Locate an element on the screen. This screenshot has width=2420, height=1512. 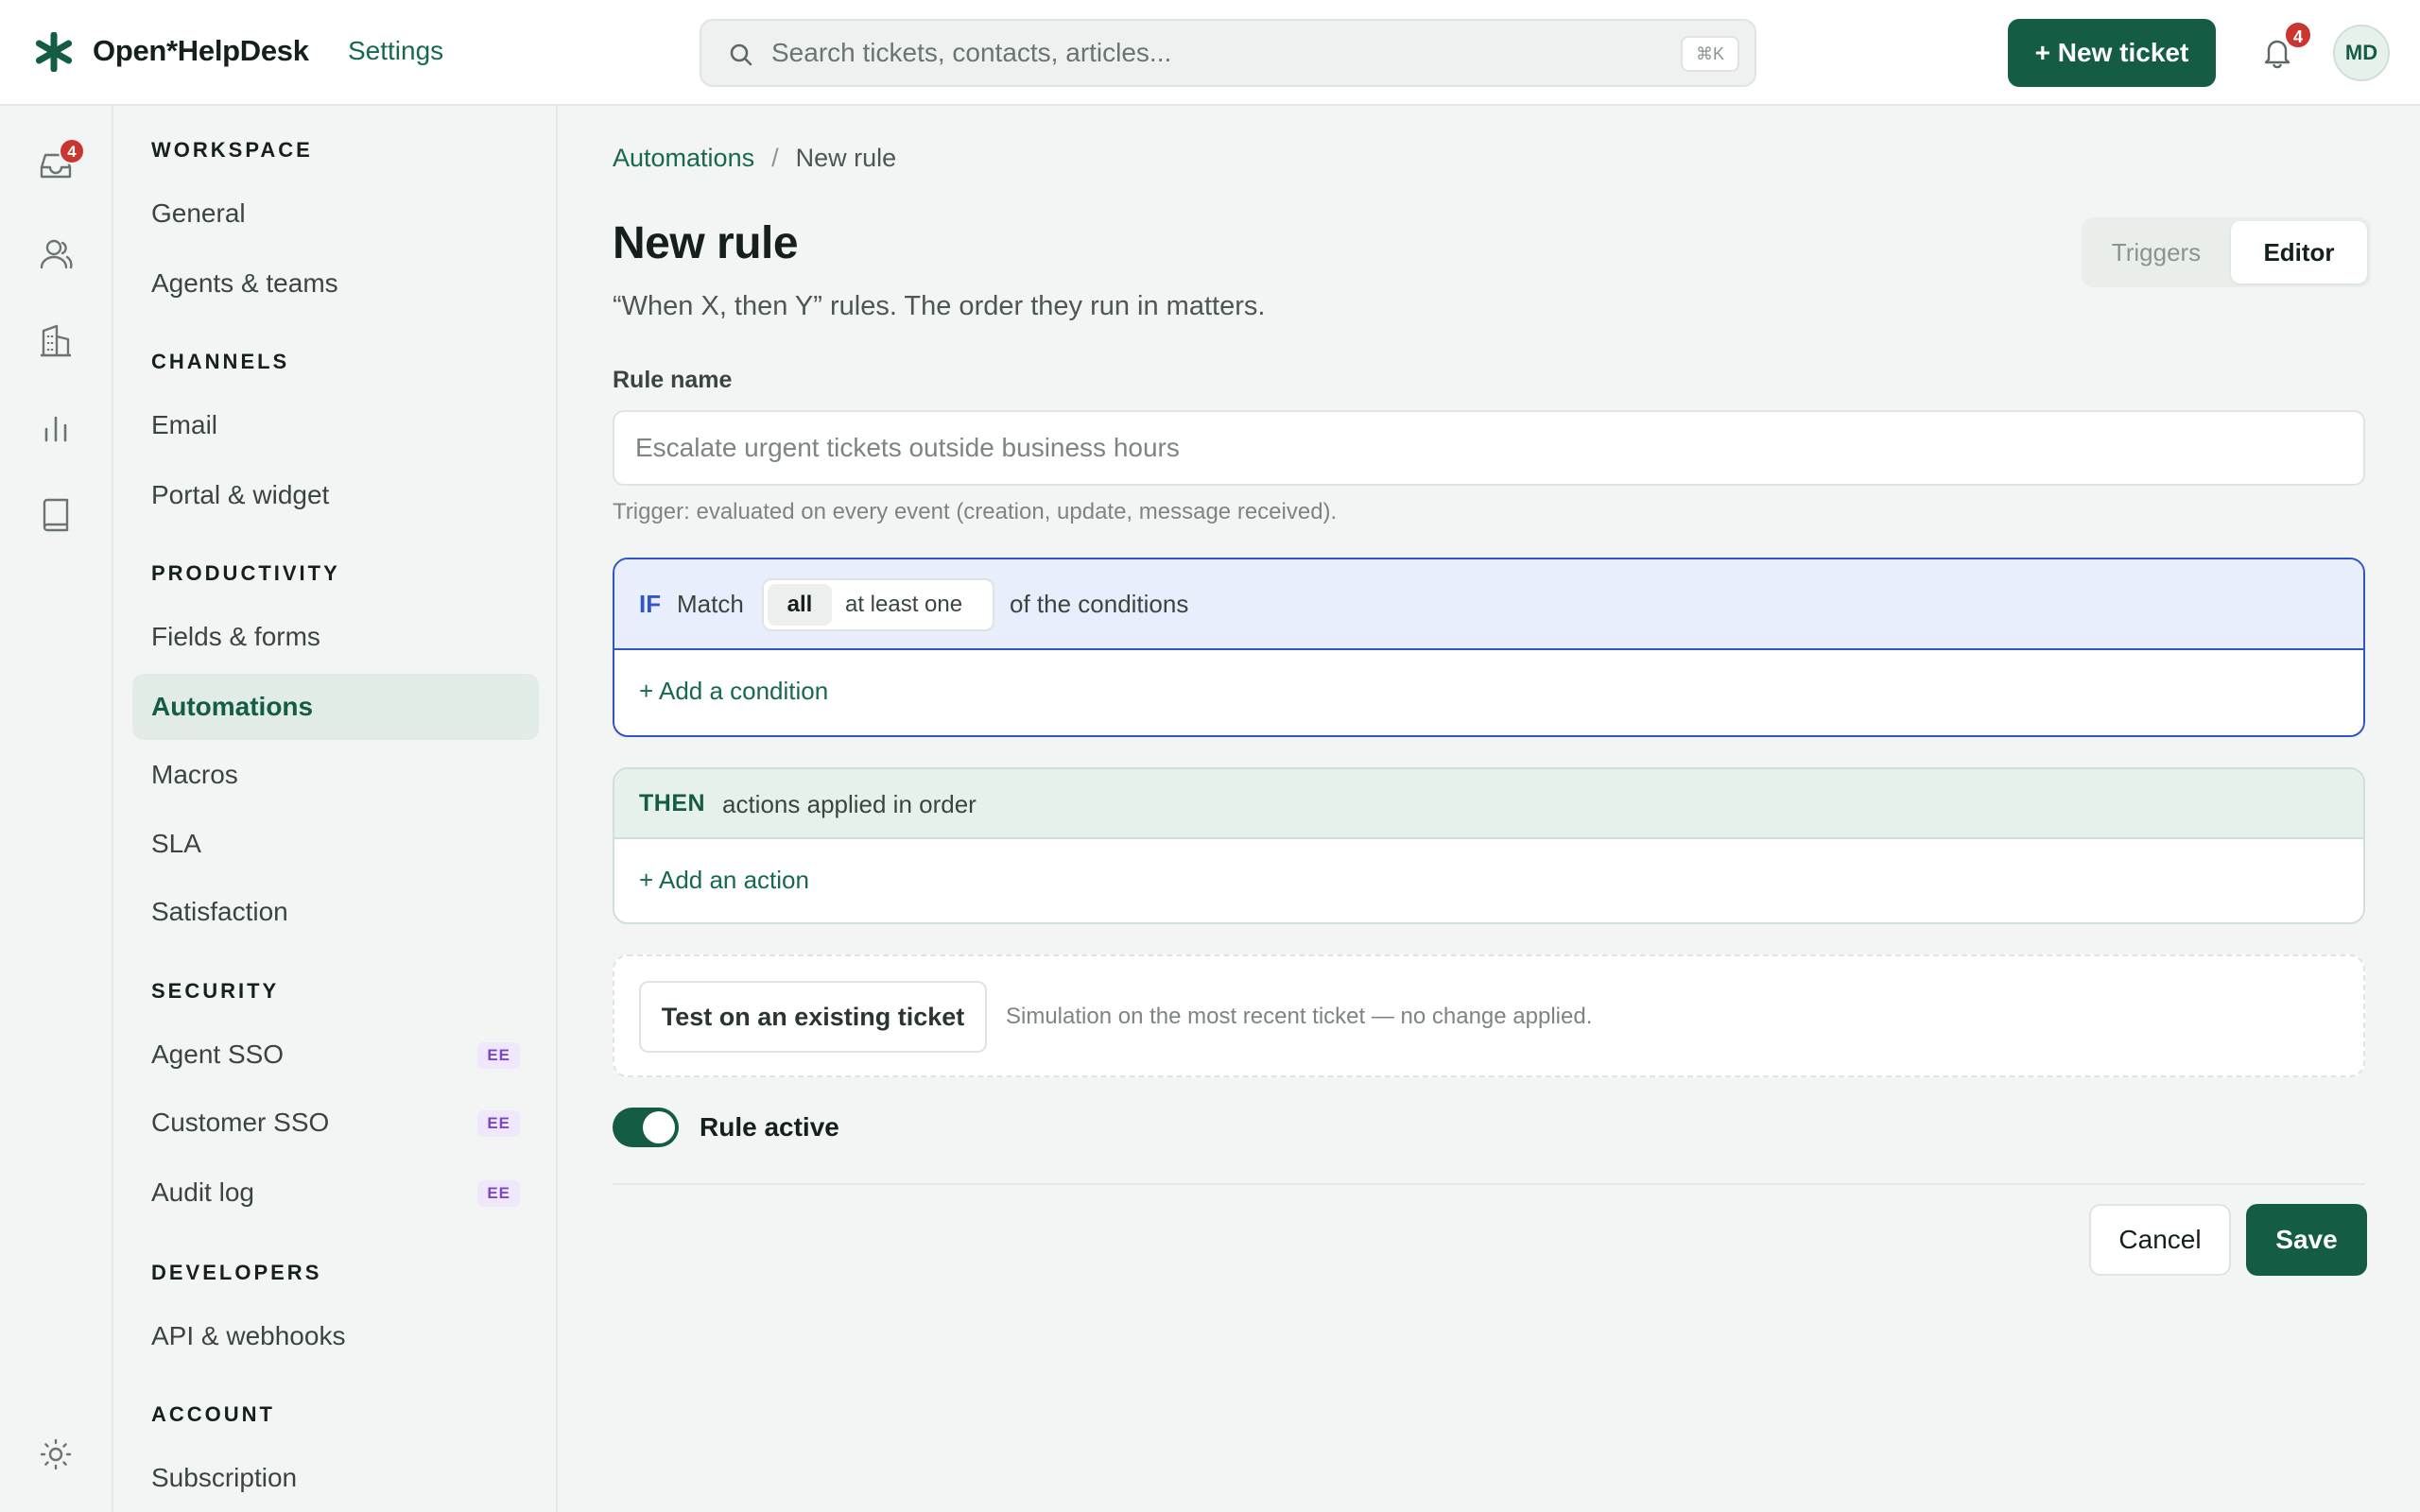
section-heading-productivity: PRODUCTIVITY is located at coordinates (245, 573).